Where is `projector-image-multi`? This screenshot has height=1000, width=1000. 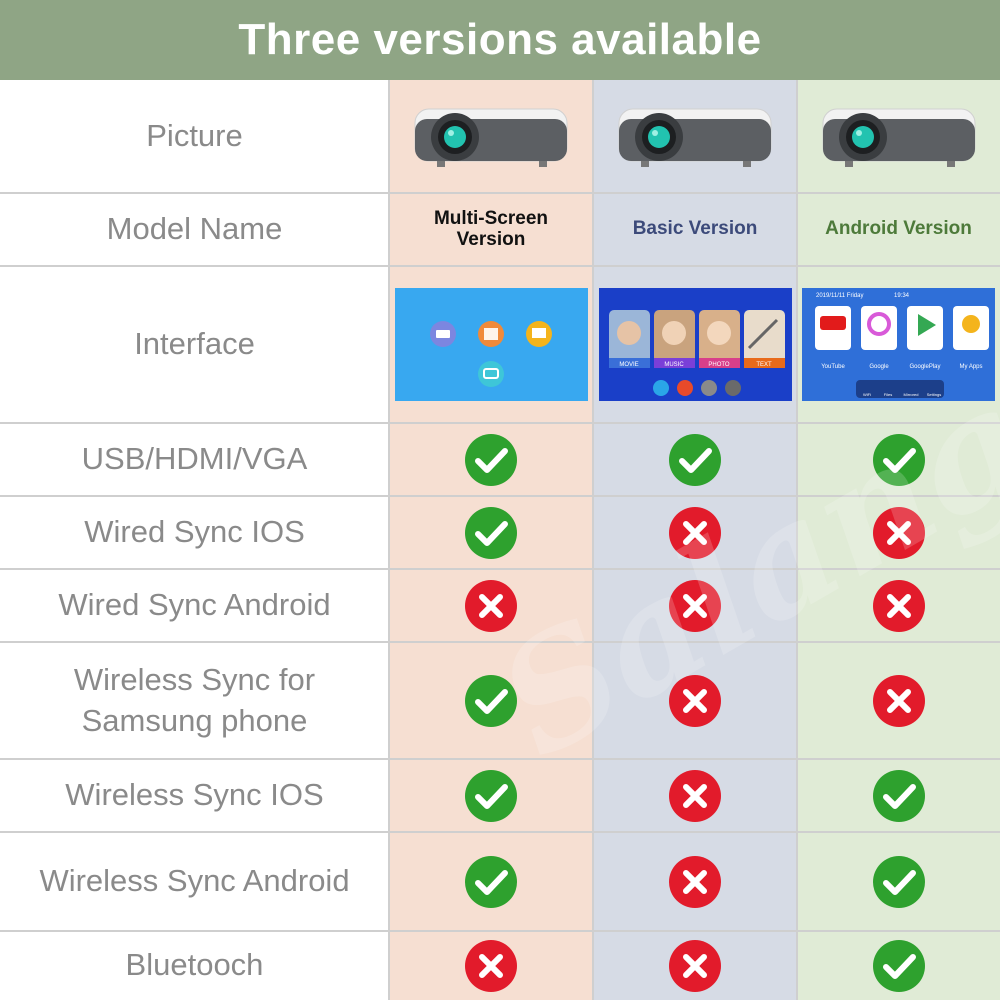
projector-image-multi is located at coordinates (491, 136).